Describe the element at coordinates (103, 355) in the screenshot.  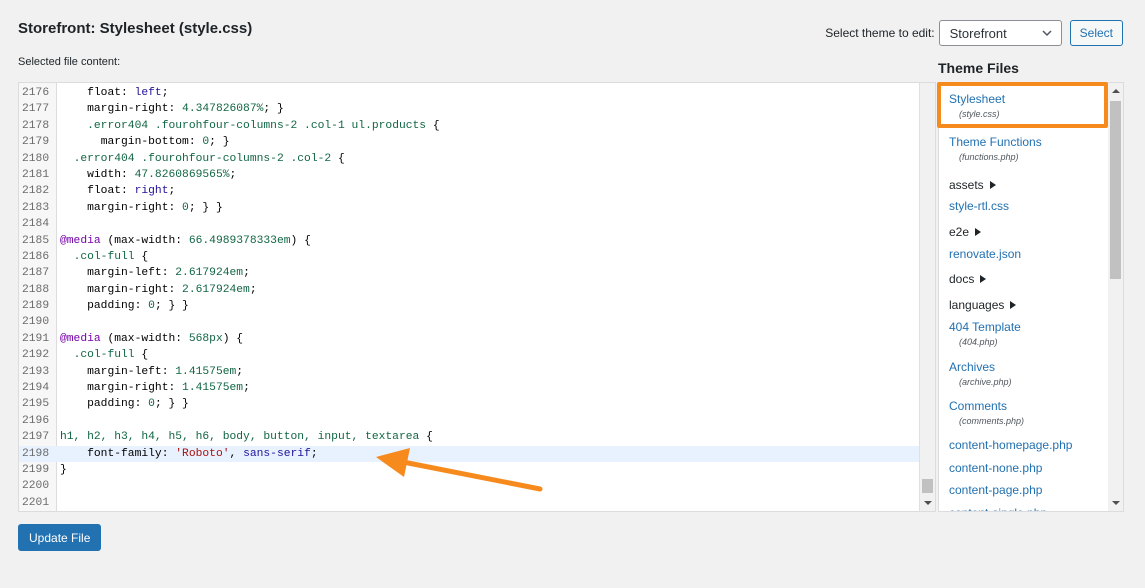
I see `code-text: .col-full {` at that location.